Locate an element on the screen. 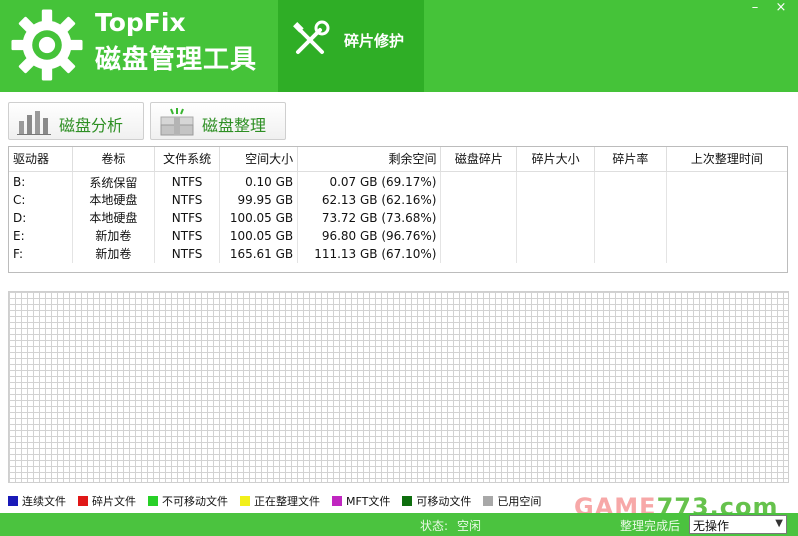 This screenshot has height=536, width=798. legend-swatch-in-progress is located at coordinates (245, 501).